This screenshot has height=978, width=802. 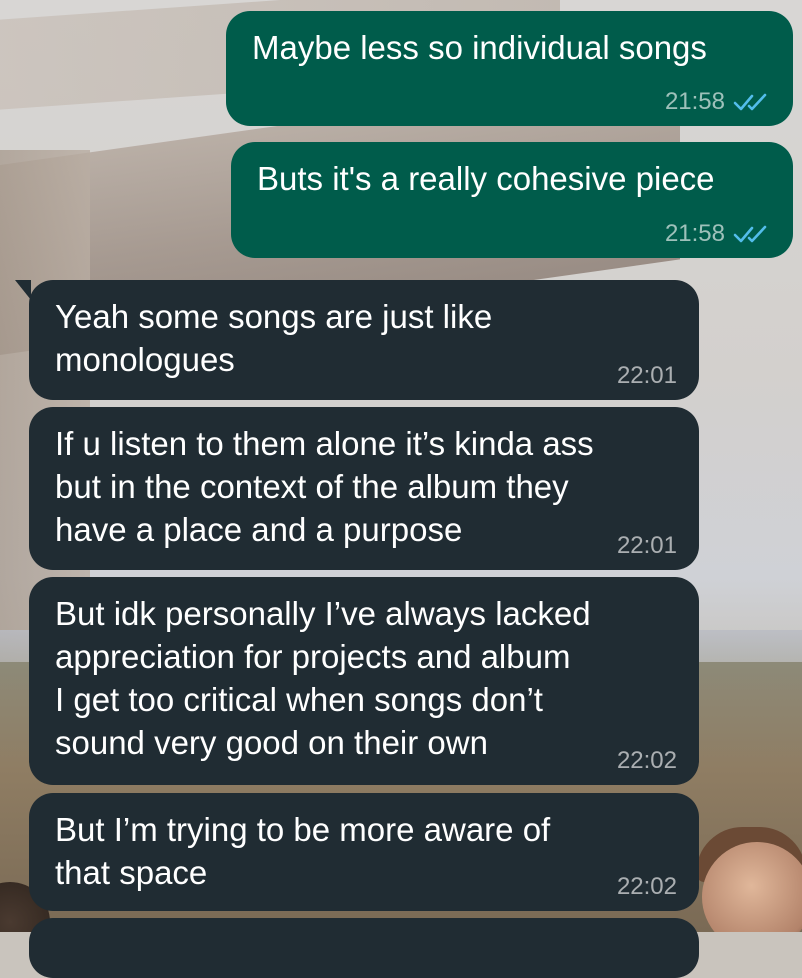 What do you see at coordinates (512, 200) in the screenshot?
I see `message-bubble-outgoing: Buts it's a really cohesive piece 21:58` at bounding box center [512, 200].